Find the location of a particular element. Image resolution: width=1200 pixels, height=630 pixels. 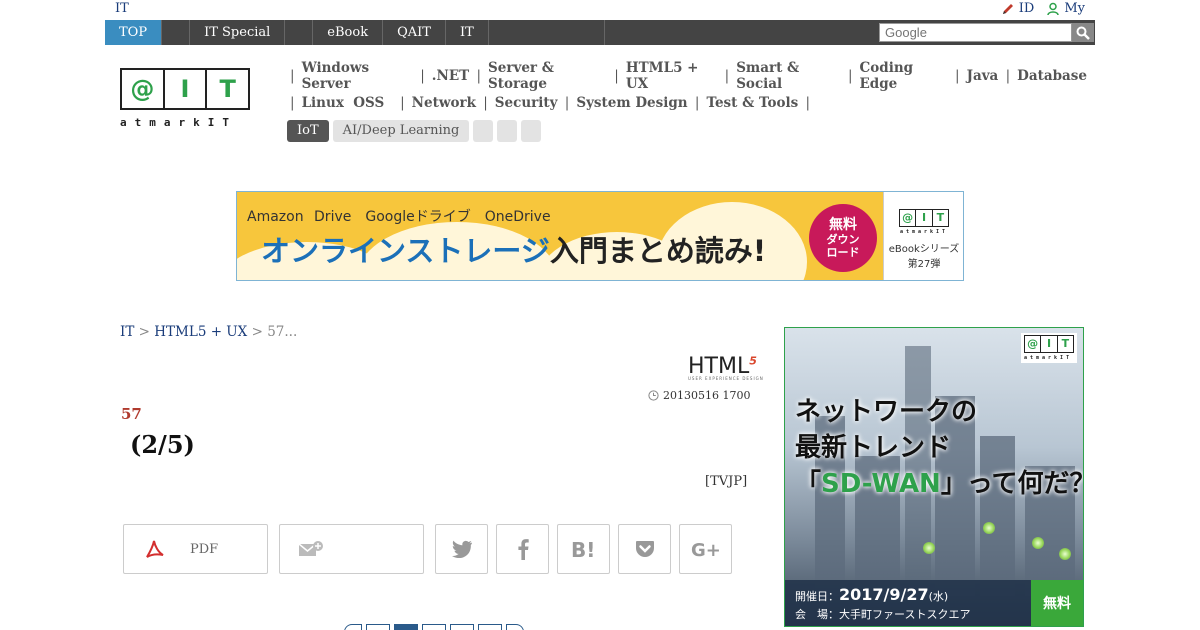

nav-qait: QAIT is located at coordinates (414, 32).